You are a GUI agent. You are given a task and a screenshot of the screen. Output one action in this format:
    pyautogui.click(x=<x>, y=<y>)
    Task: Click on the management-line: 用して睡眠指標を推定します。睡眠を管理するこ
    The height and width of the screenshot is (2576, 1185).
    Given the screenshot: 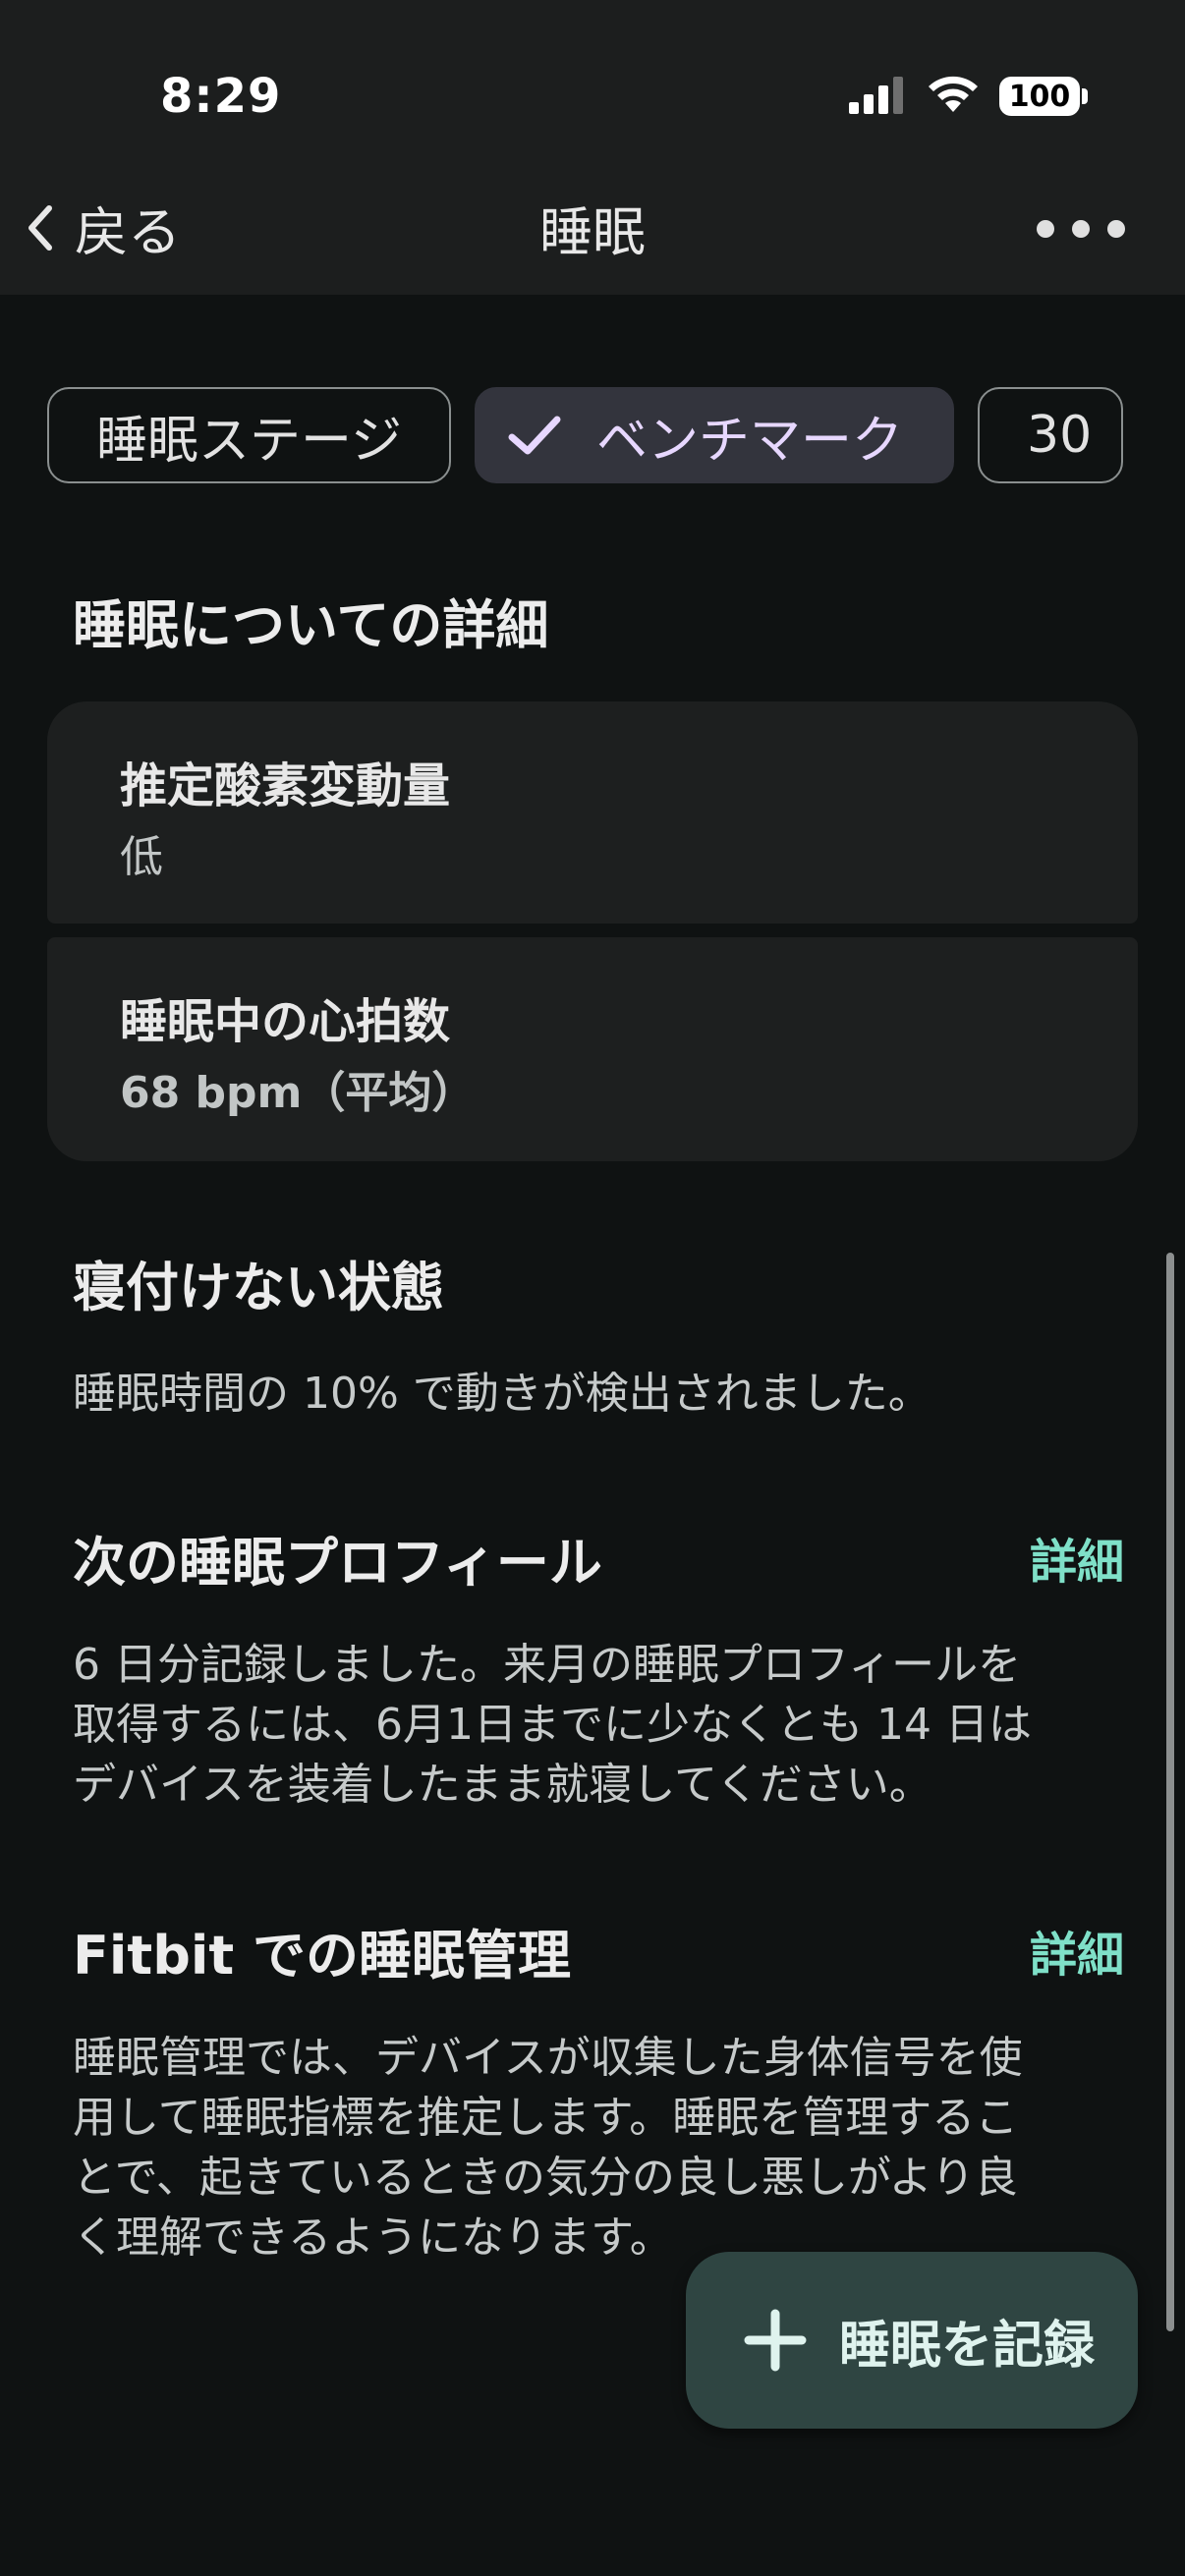 What is the action you would take?
    pyautogui.click(x=546, y=2118)
    